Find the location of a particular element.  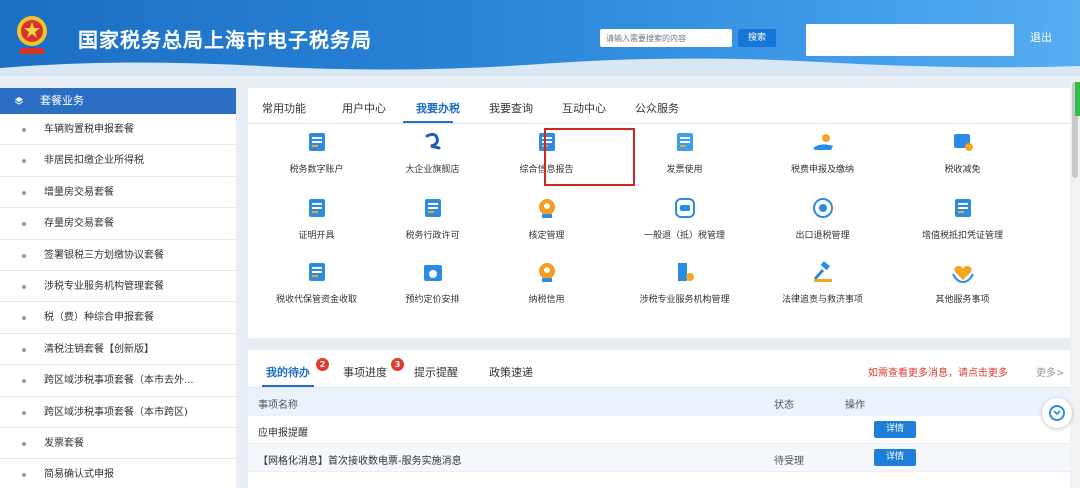

site-title: 国家税务总局上海市电子税务局 is located at coordinates (225, 40).